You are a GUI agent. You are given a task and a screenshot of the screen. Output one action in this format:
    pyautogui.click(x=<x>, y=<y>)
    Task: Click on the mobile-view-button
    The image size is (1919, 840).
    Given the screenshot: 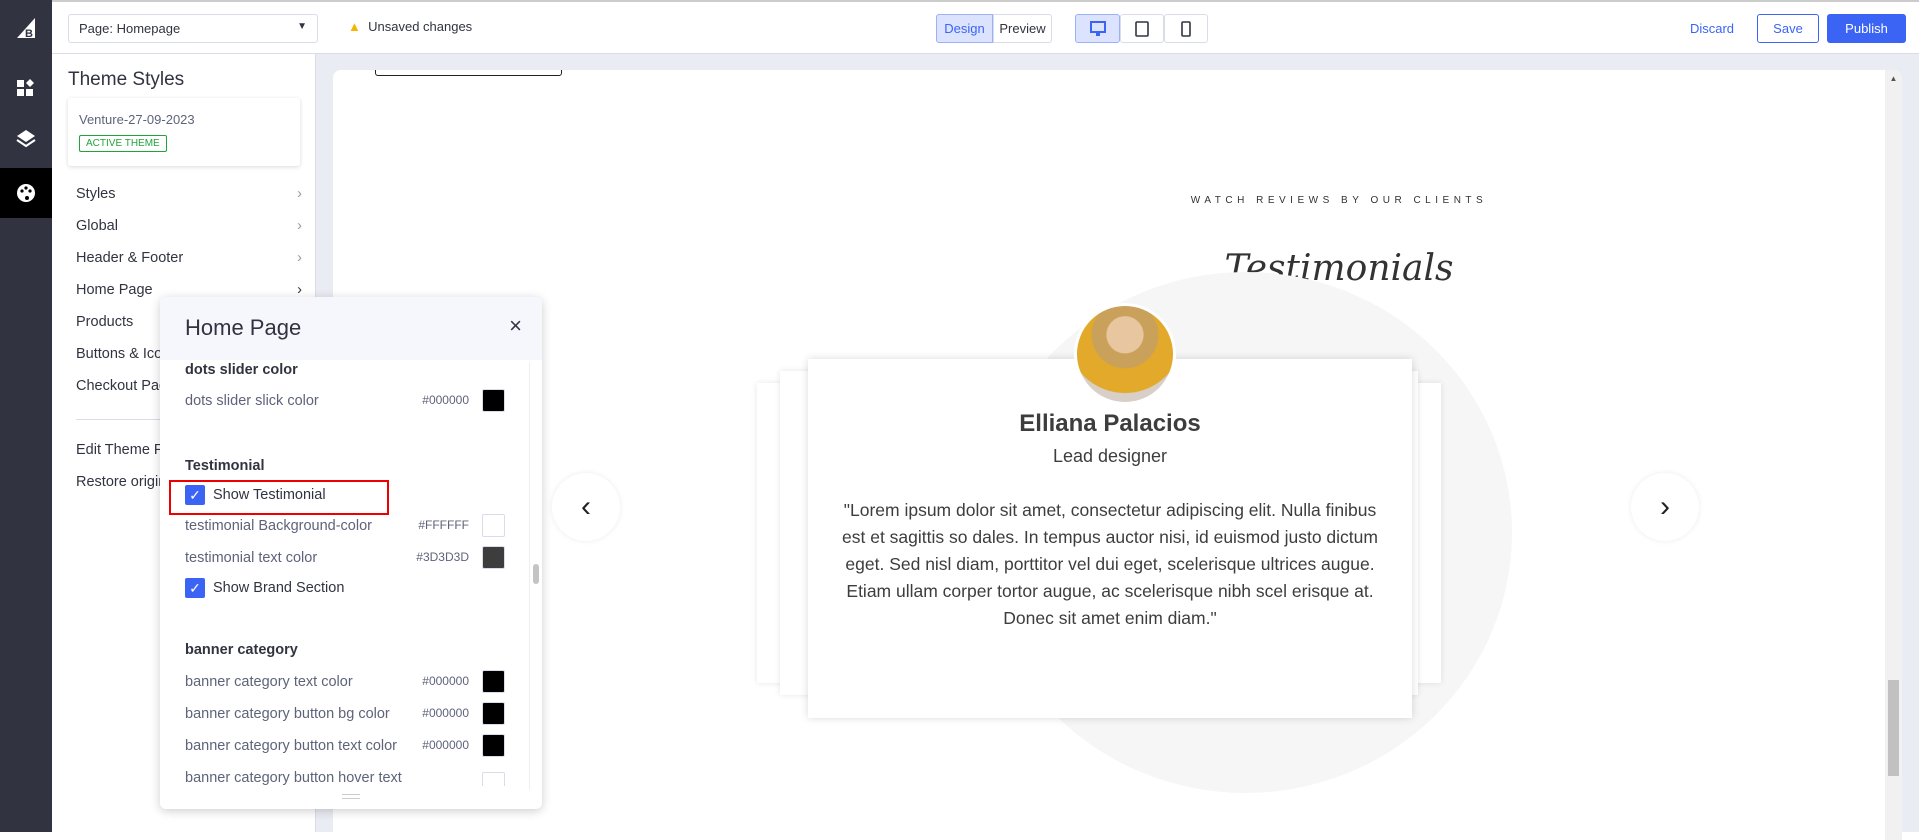 What is the action you would take?
    pyautogui.click(x=1186, y=28)
    